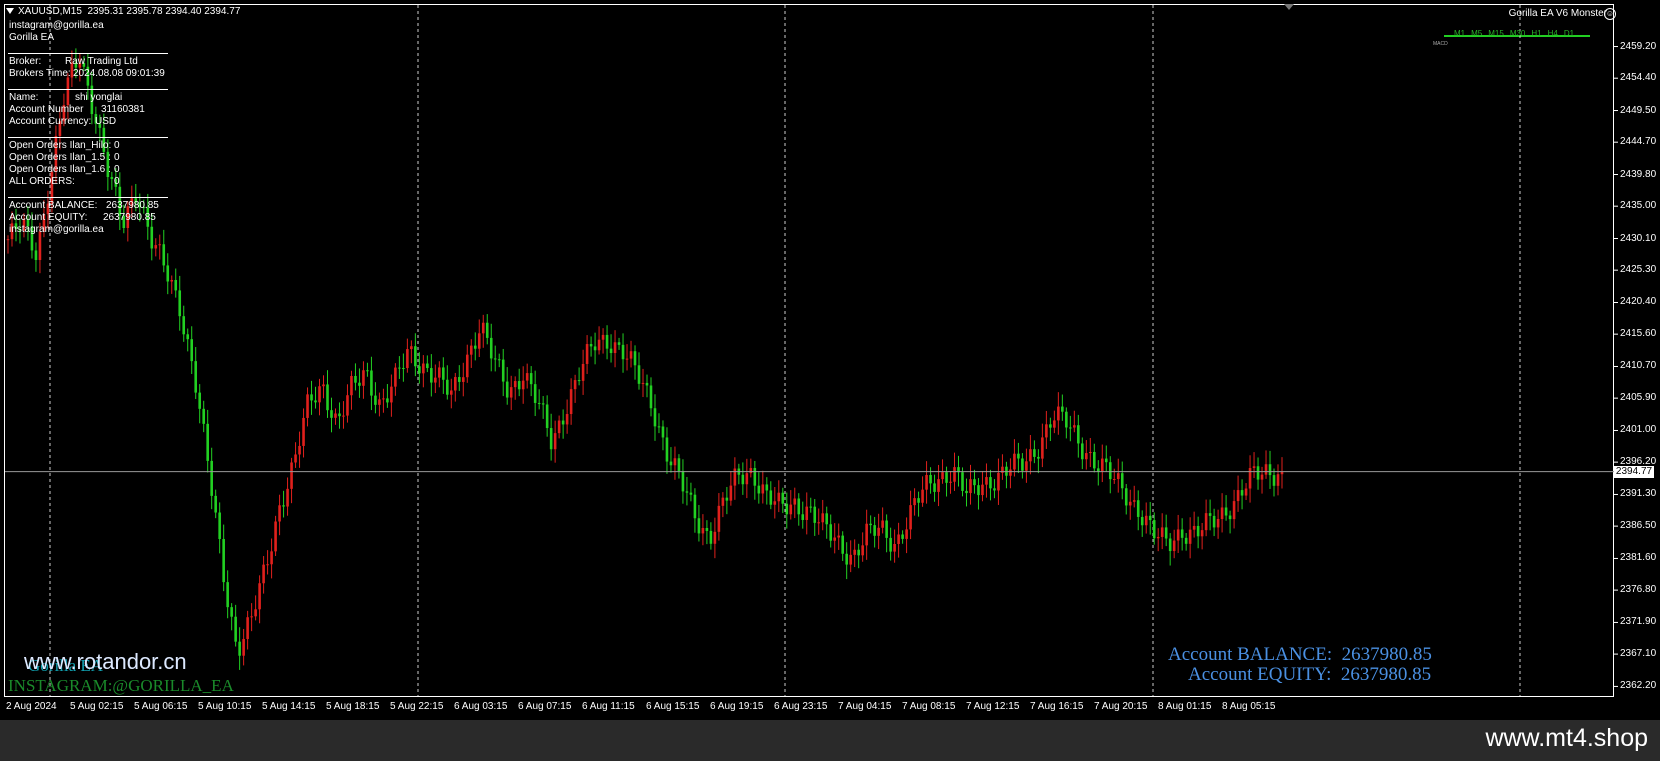 Image resolution: width=1660 pixels, height=761 pixels. What do you see at coordinates (62, 122) in the screenshot?
I see `currency-row: Account Currency: USD` at bounding box center [62, 122].